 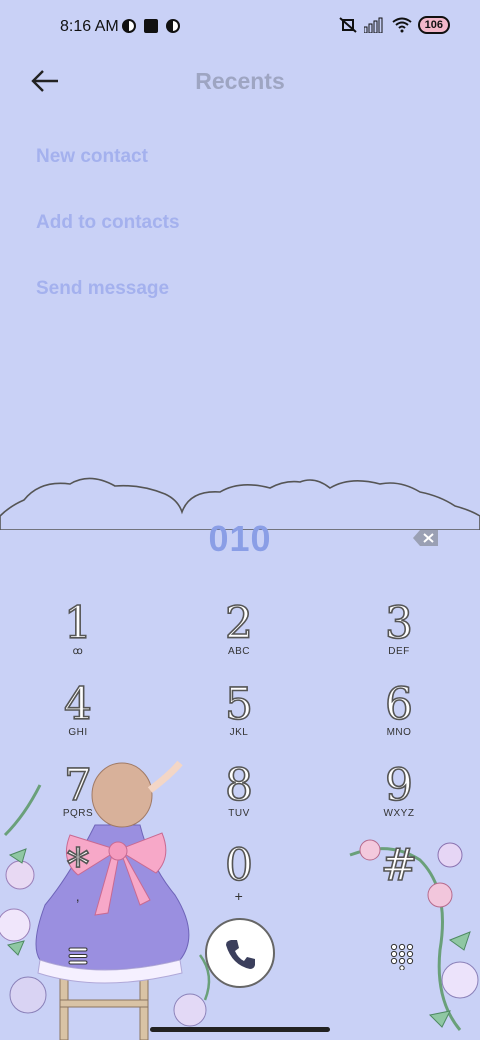 I want to click on key-3: 3 DEF, so click(x=399, y=634).